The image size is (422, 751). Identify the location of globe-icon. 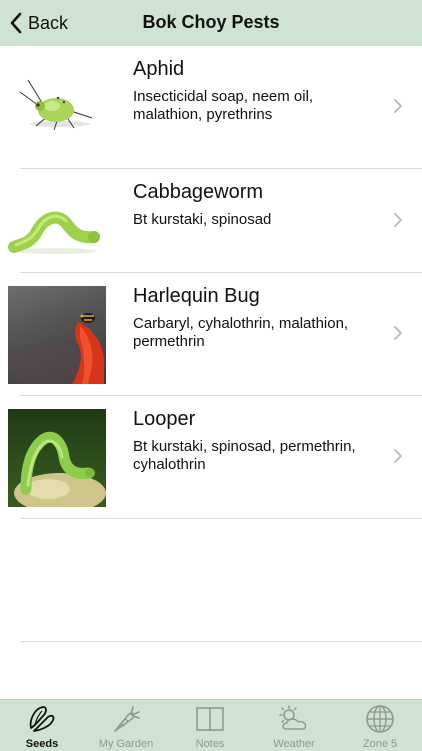
(380, 719).